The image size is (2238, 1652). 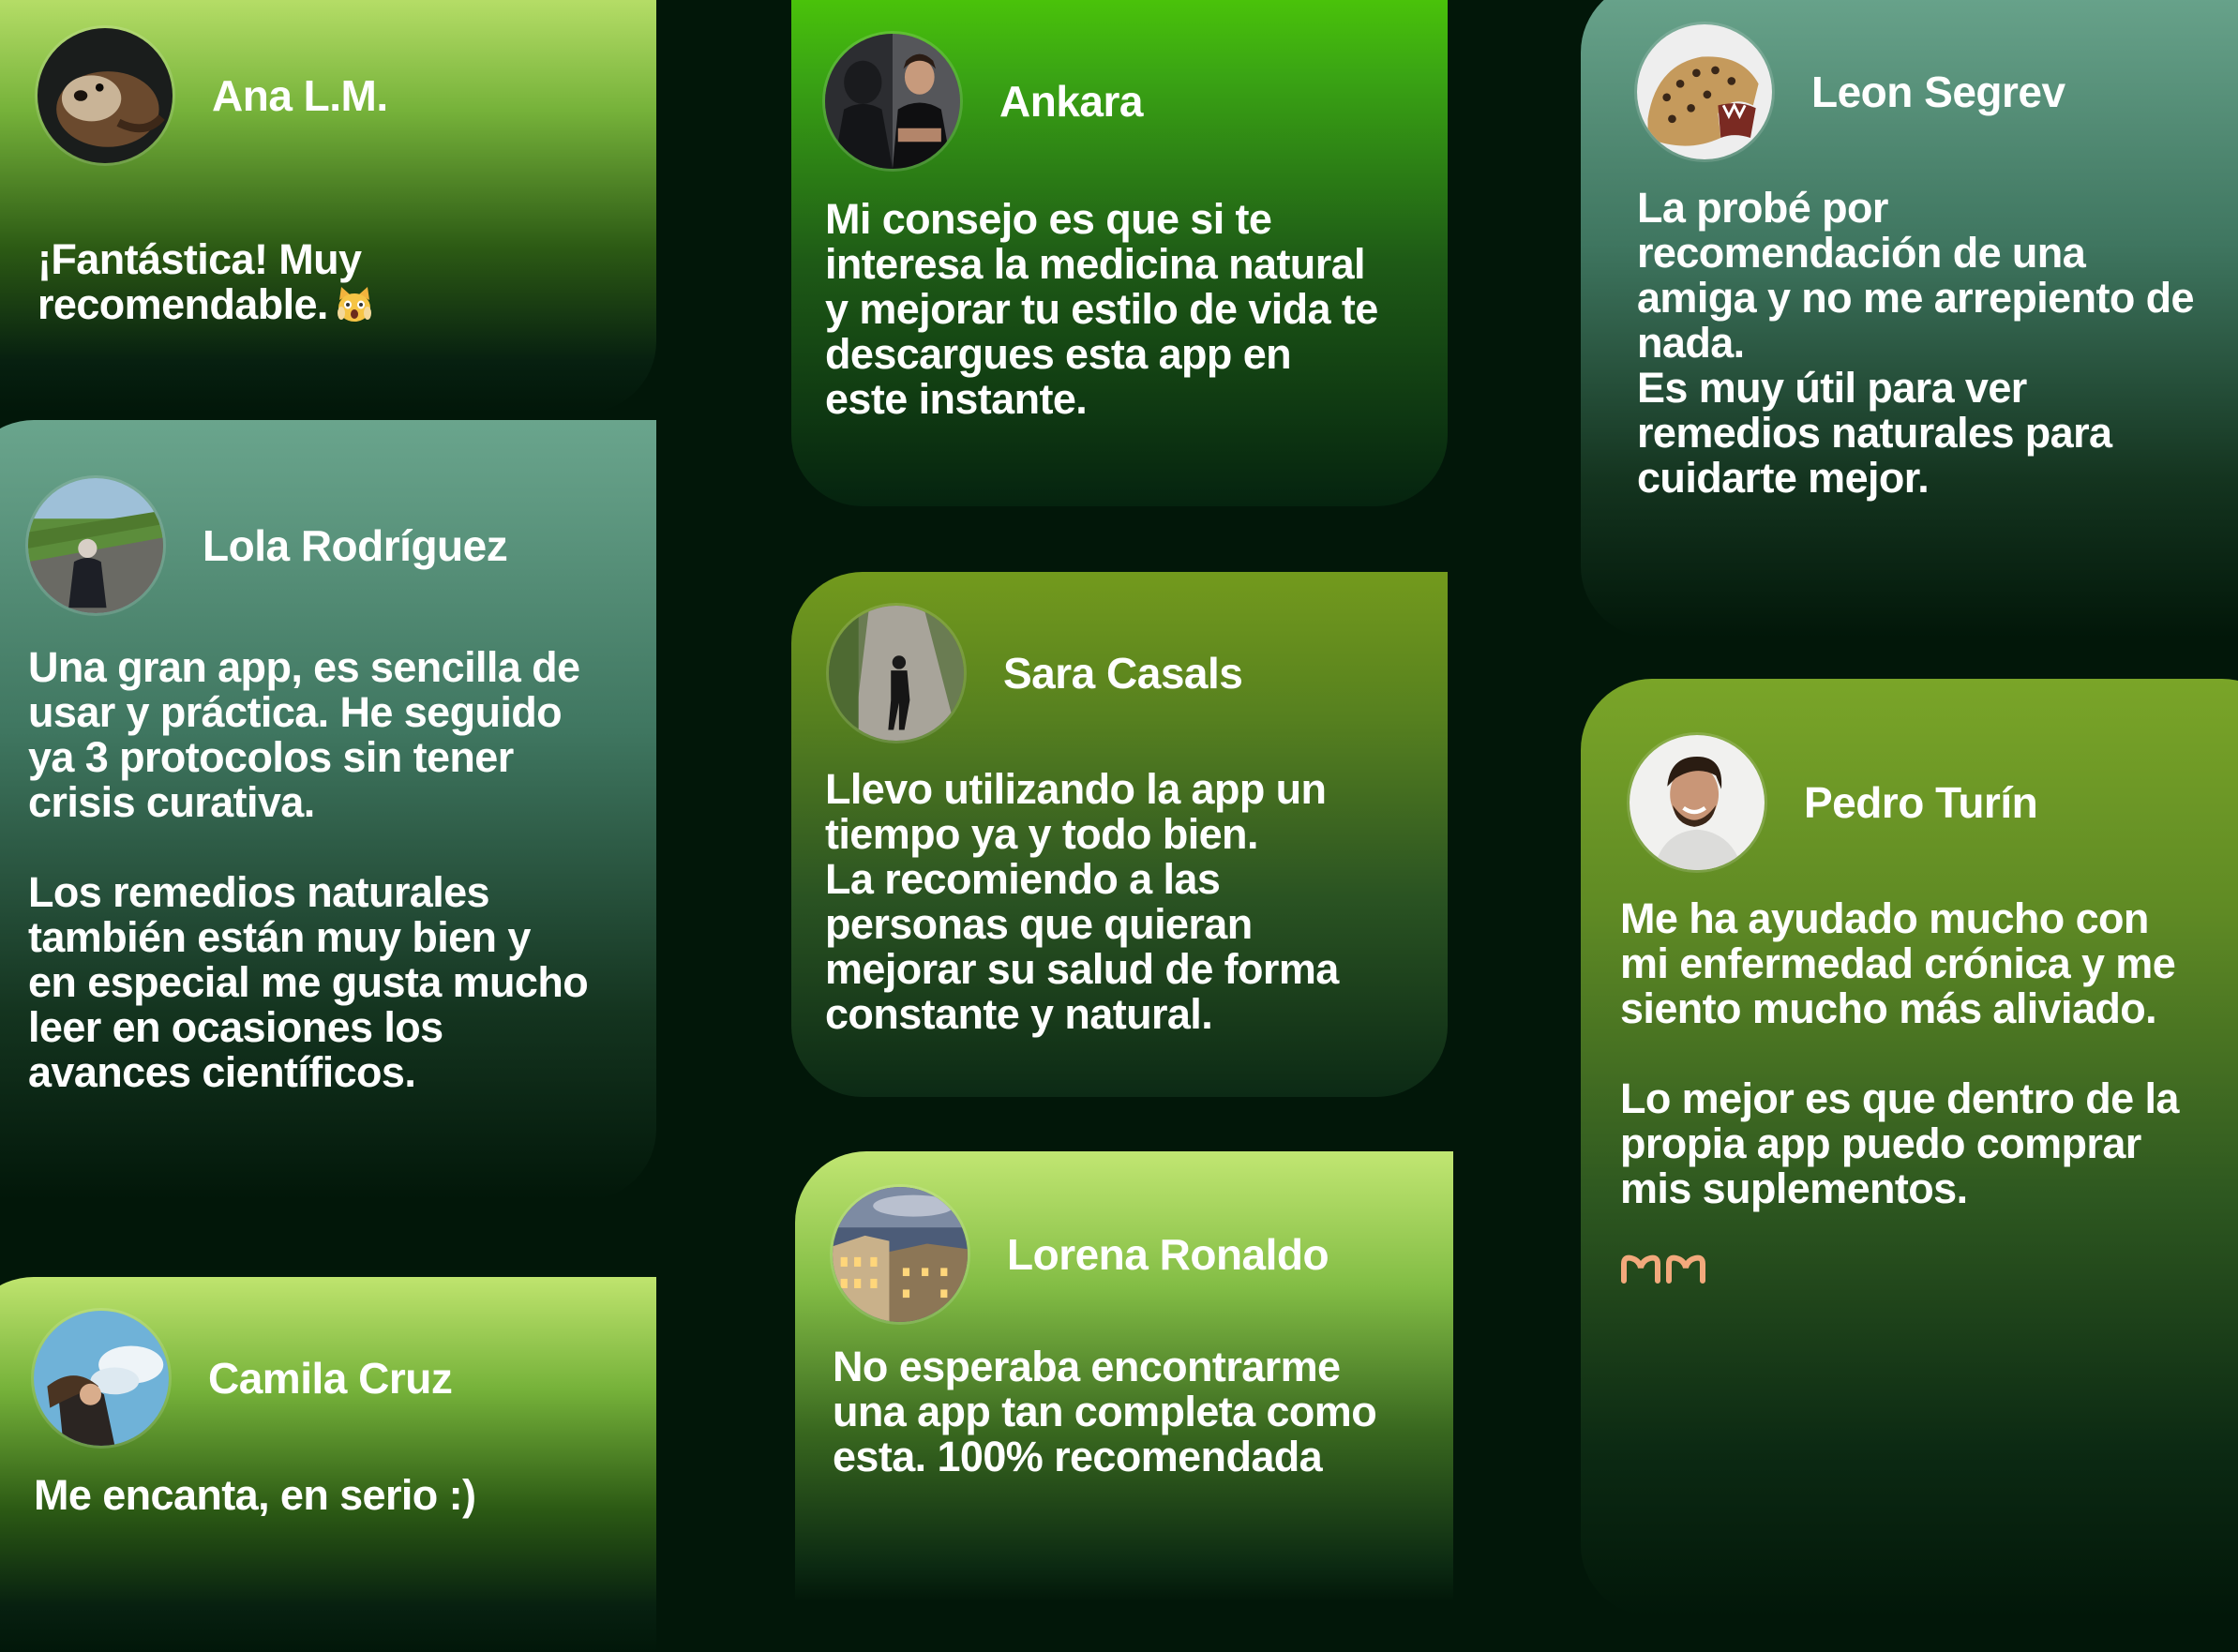 I want to click on smiling-bearded-man-photo-icon, so click(x=1698, y=802).